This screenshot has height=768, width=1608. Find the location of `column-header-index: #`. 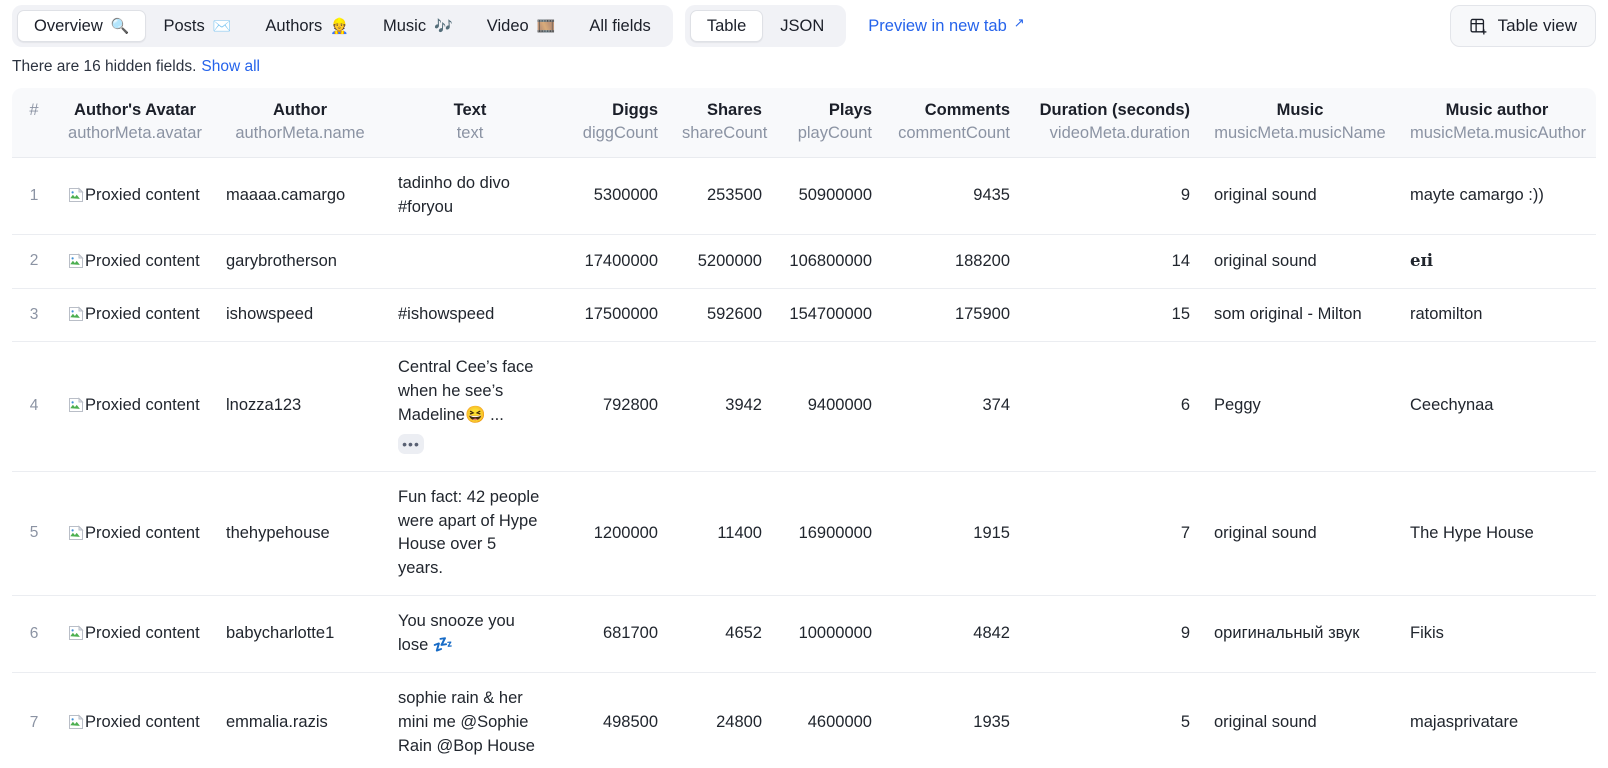

column-header-index: # is located at coordinates (34, 123).